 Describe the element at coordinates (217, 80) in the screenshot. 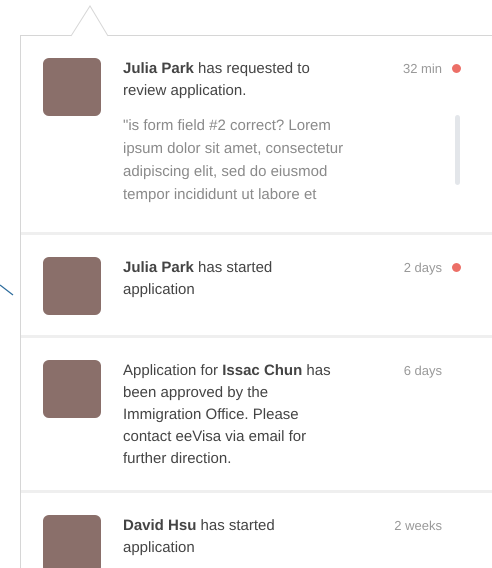

I see `notification-message: Julia Park has requested to review application.` at that location.